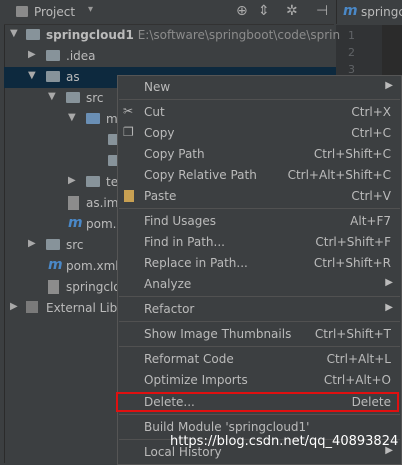 Image resolution: width=402 pixels, height=465 pixels. Describe the element at coordinates (169, 12) in the screenshot. I see `project-panel-header: Project ▾ ⊕ ⇕ ✲ ⊣` at that location.